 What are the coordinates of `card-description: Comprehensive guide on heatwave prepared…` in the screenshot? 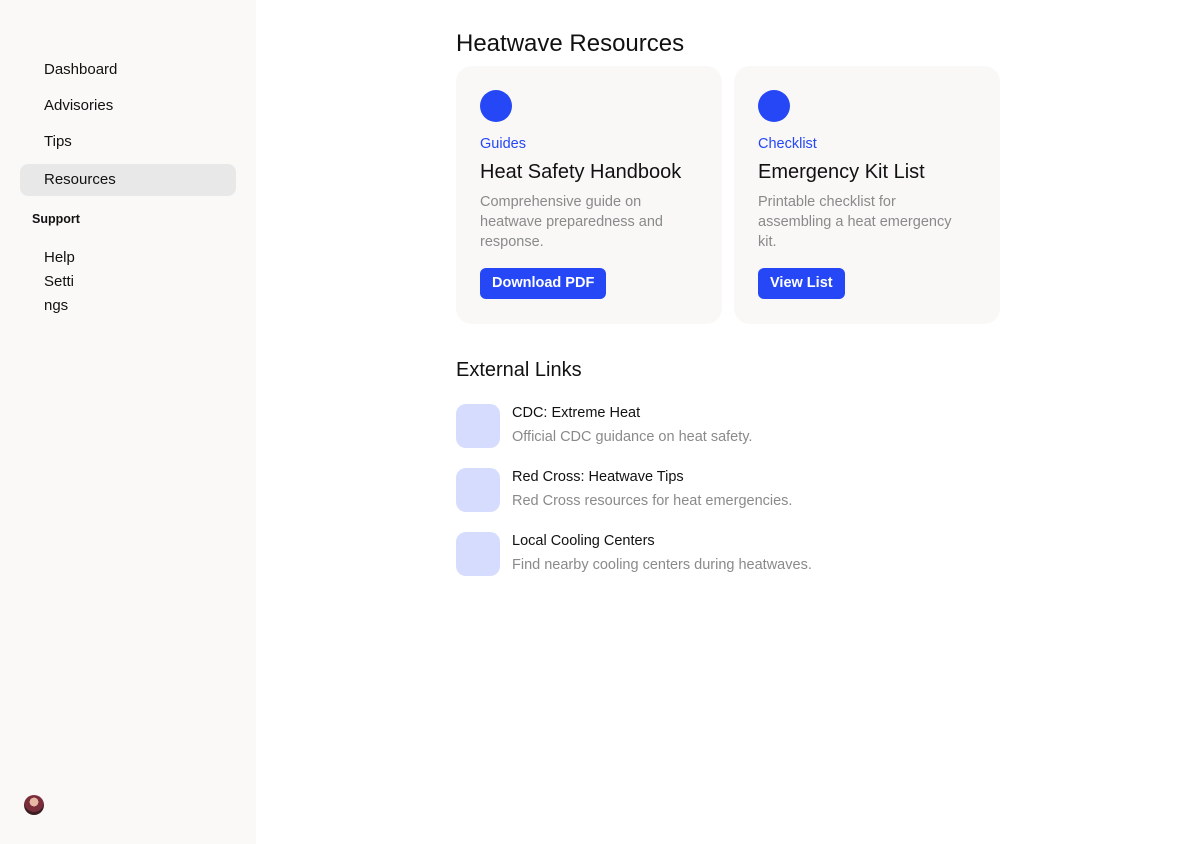 It's located at (571, 222).